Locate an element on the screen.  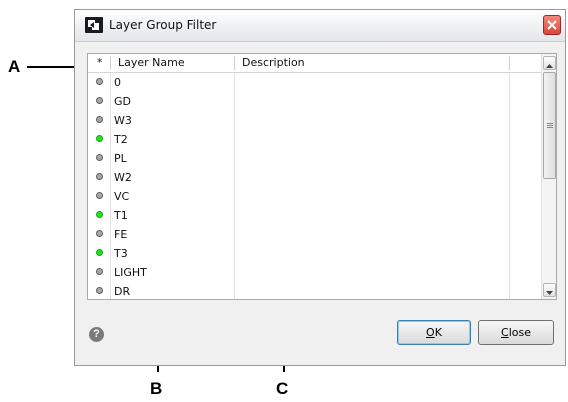
close-label-rest: lose is located at coordinates (519, 332).